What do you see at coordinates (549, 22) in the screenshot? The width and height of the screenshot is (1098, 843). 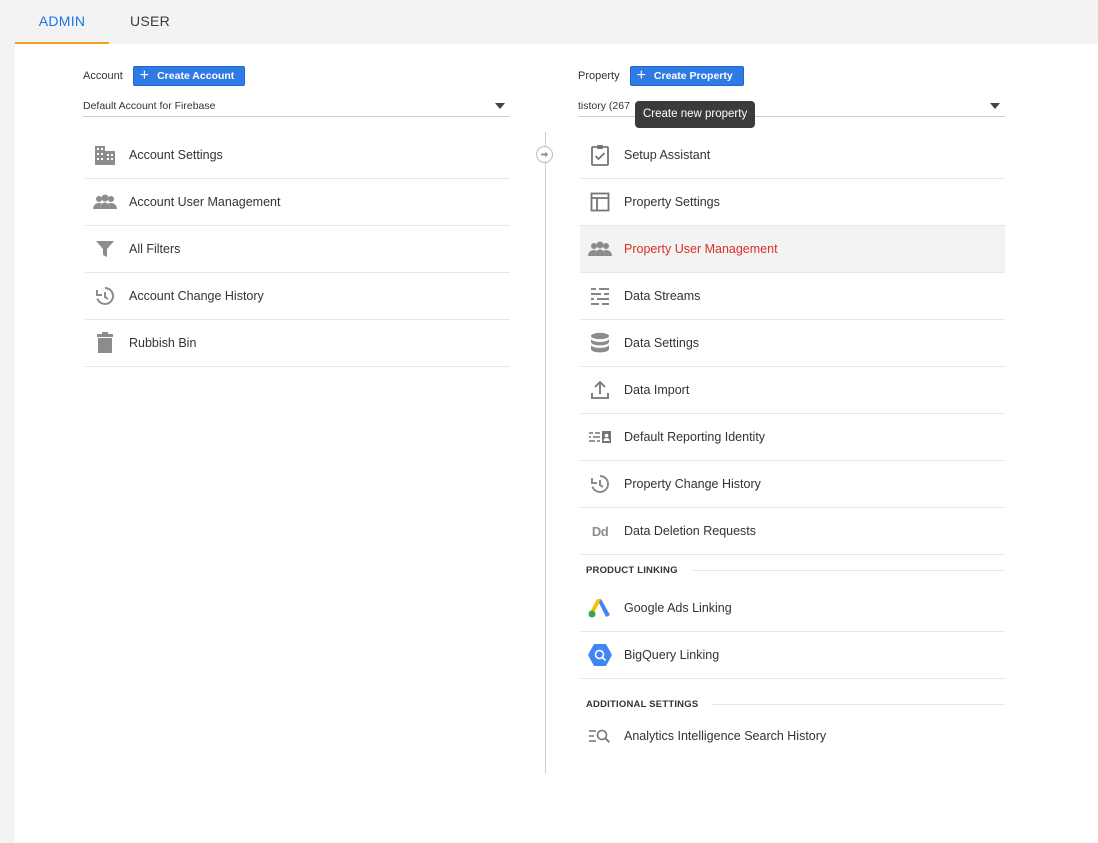 I see `tab-bar: ADMIN USER` at bounding box center [549, 22].